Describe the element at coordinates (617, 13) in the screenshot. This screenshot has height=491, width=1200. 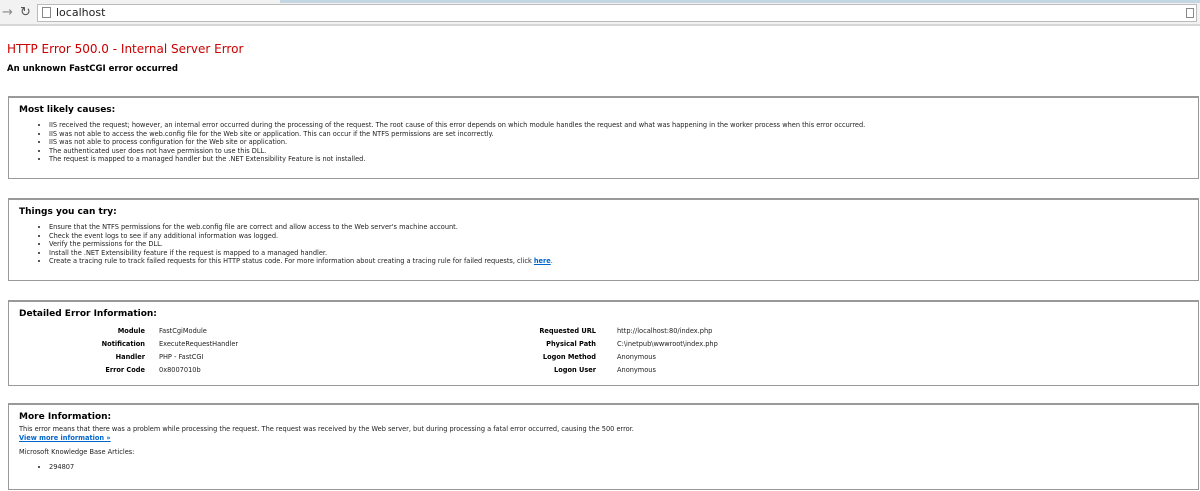
I see `address-bar: localhost` at that location.